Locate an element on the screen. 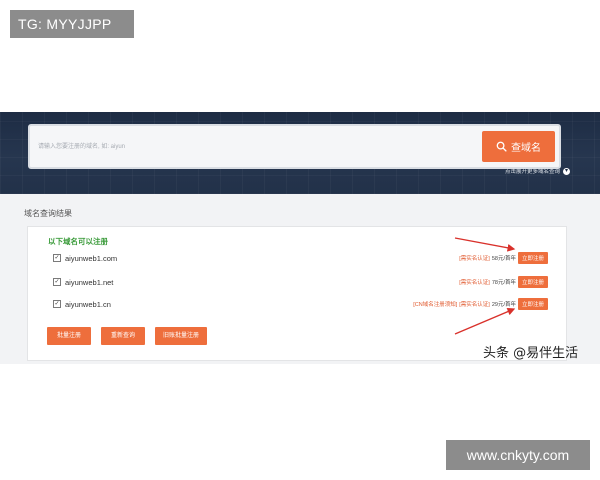  bulk-action-bar: 批量注册 重新查询 旧账批量注册 is located at coordinates (127, 336).